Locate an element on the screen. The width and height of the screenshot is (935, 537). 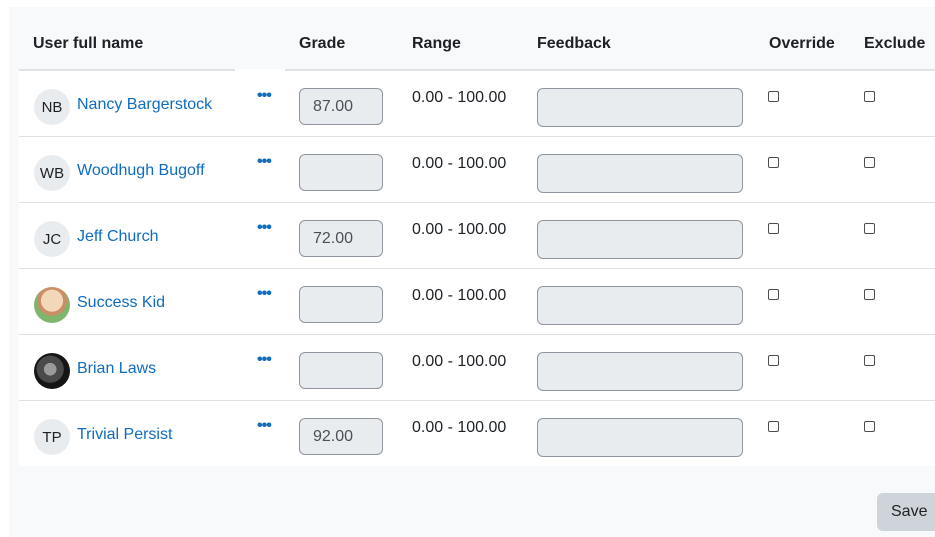
table-row: Success Kid ••• 0.00 - 100.00 is located at coordinates (477, 301).